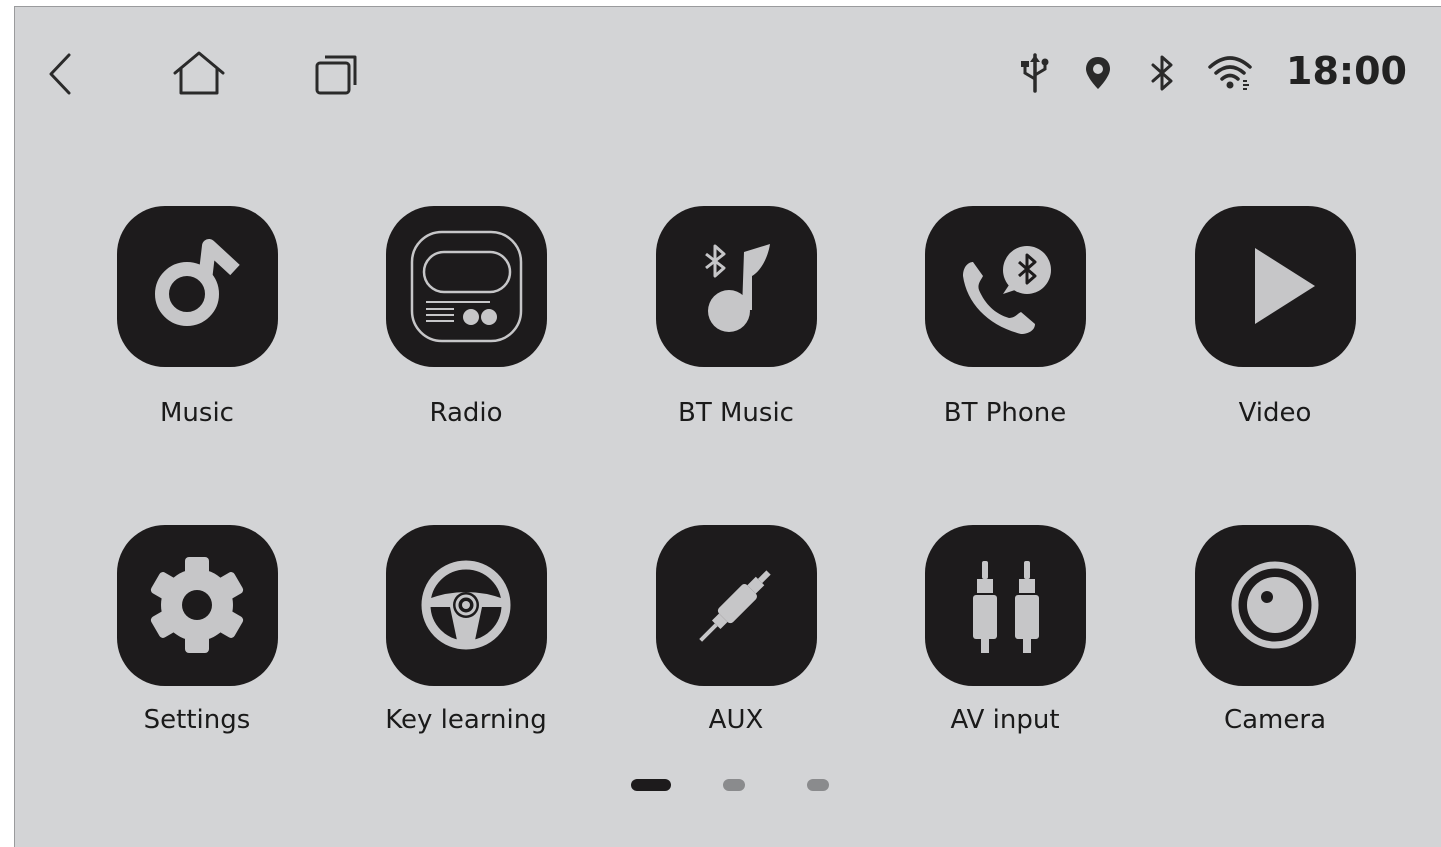 The image size is (1441, 847). What do you see at coordinates (736, 720) in the screenshot?
I see `app-label: AUX` at bounding box center [736, 720].